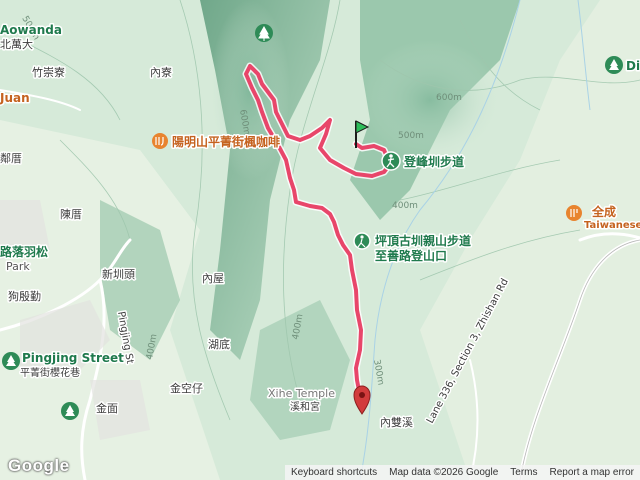 The height and width of the screenshot is (480, 640). I want to click on contour-label: 500m, so click(411, 136).